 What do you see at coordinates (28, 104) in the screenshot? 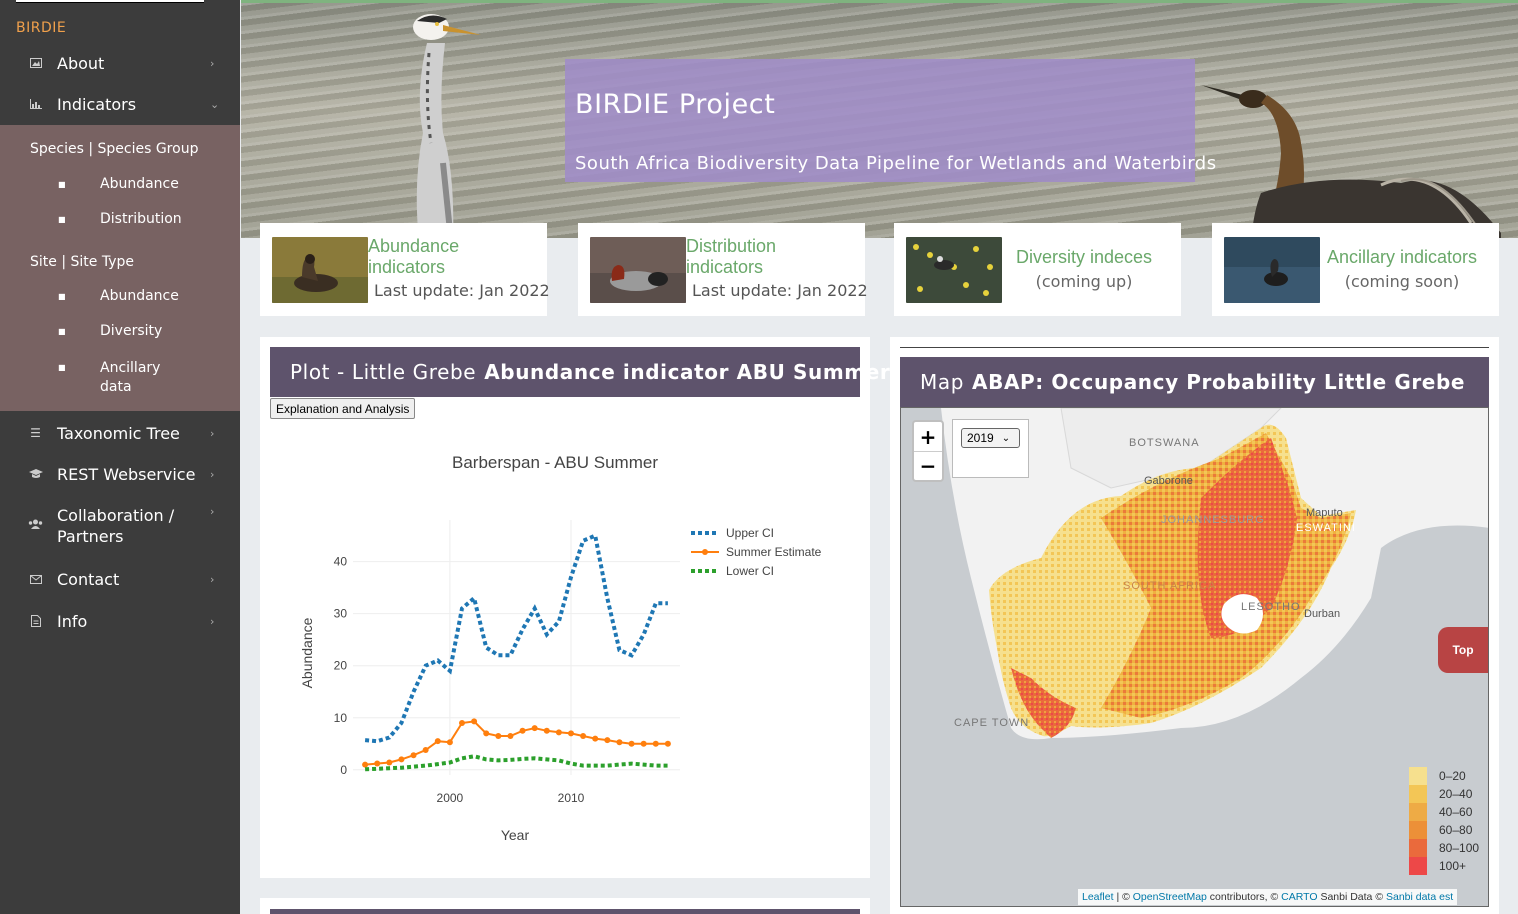
I see `bar-chart-icon` at bounding box center [28, 104].